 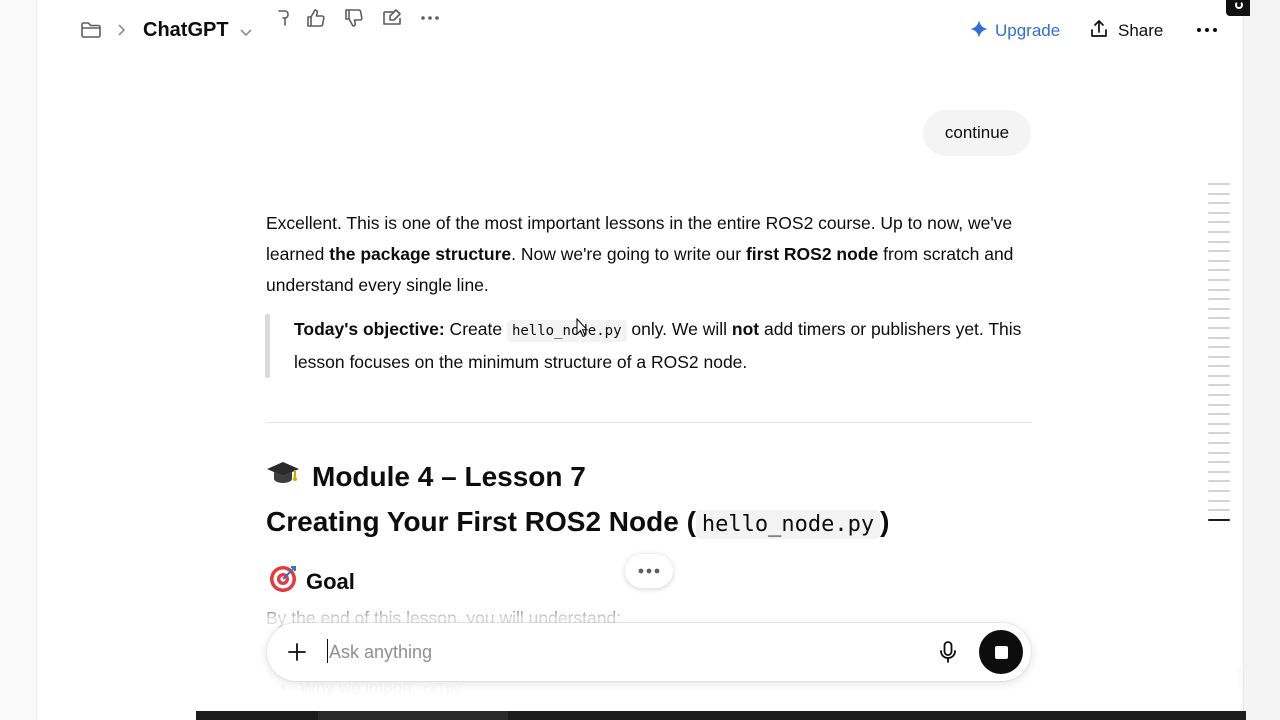 What do you see at coordinates (284, 18) in the screenshot?
I see `branch-icon` at bounding box center [284, 18].